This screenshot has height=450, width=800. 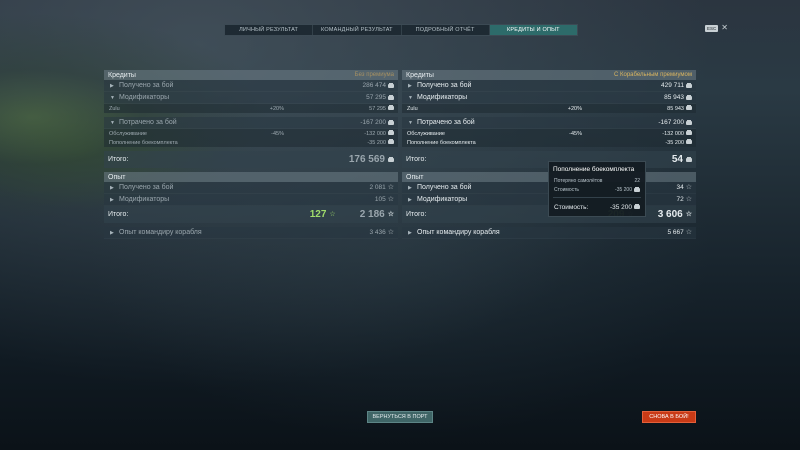 What do you see at coordinates (400, 417) in the screenshot?
I see `return-to-port-button: ВЕРНУТЬСЯ В ПОРТ` at bounding box center [400, 417].